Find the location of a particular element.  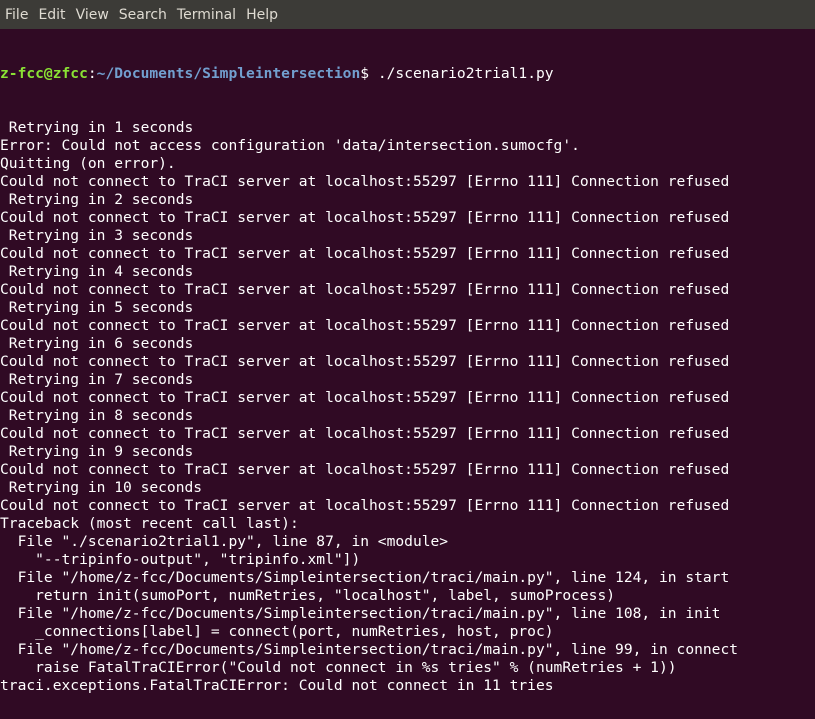

output-line: Retrying in 2 seconds is located at coordinates (97, 199).